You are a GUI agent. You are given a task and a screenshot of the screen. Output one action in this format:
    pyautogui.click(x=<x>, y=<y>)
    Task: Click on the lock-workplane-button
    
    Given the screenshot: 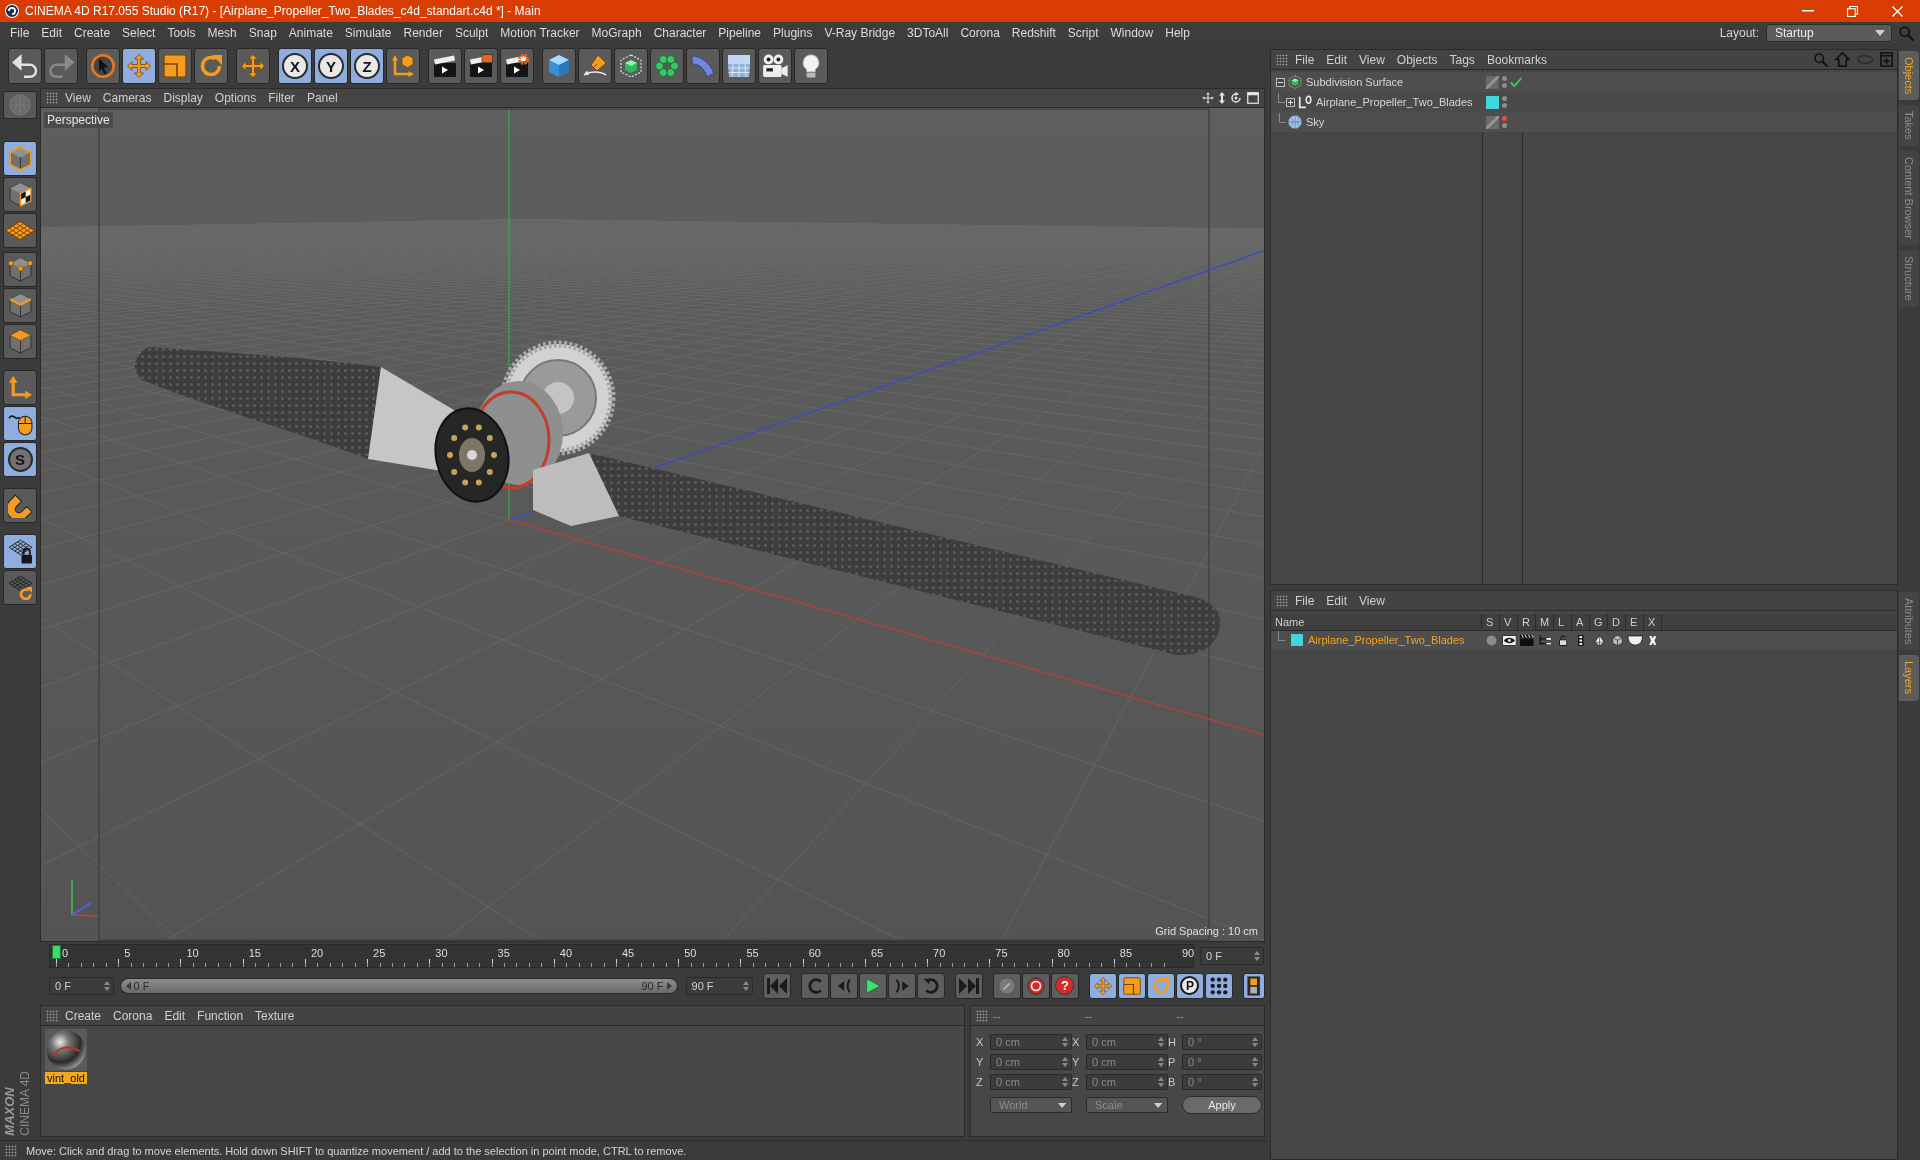 What is the action you would take?
    pyautogui.click(x=20, y=551)
    